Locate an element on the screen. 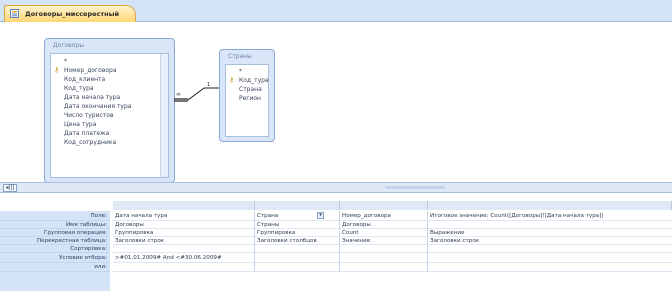 Image resolution: width=672 pixels, height=291 pixels. query-icon is located at coordinates (14, 13).